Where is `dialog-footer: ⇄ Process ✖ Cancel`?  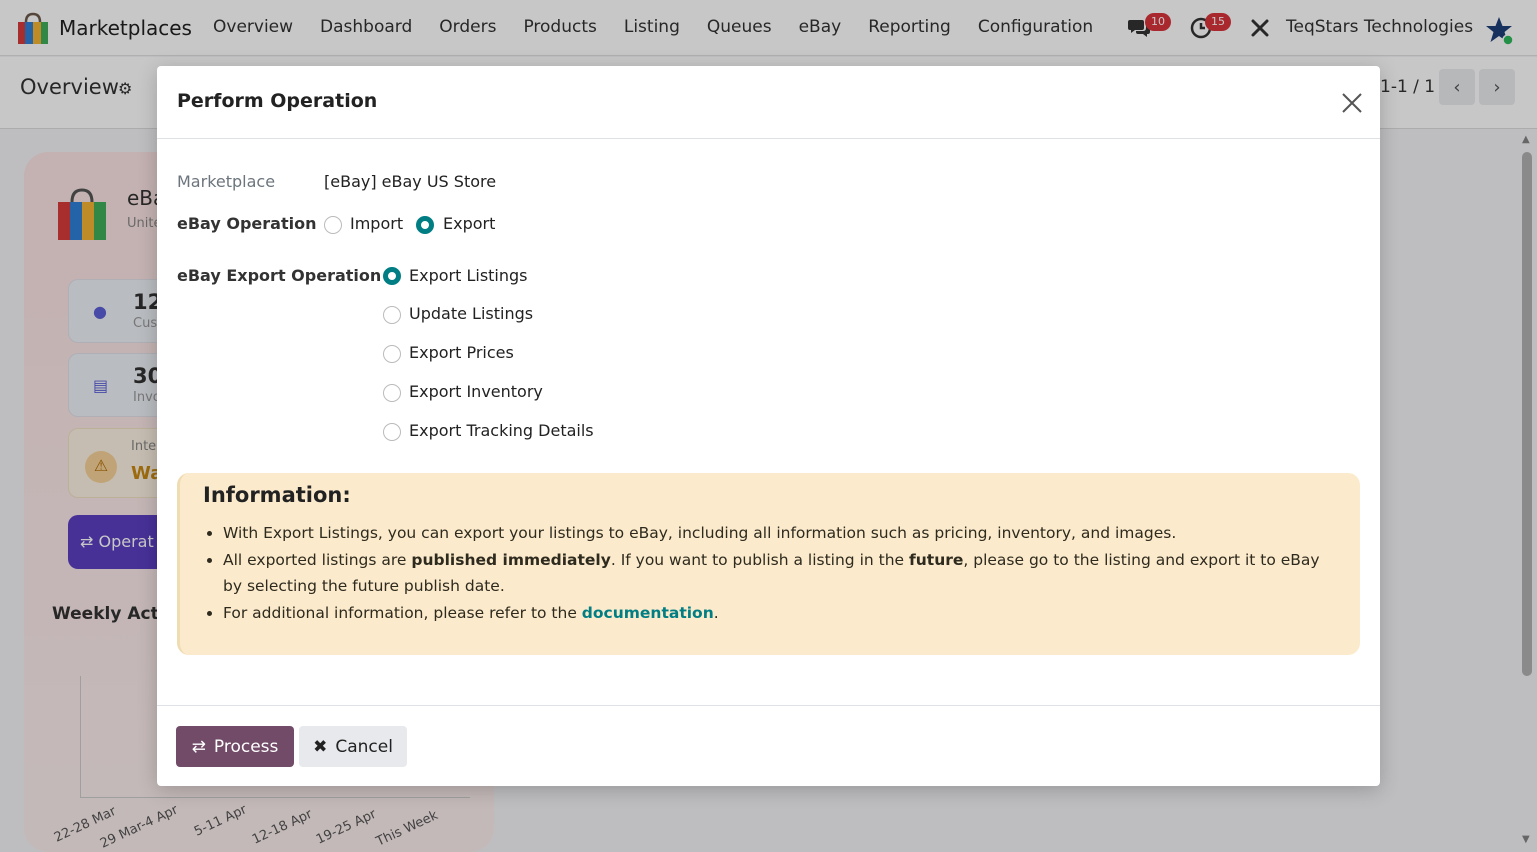 dialog-footer: ⇄ Process ✖ Cancel is located at coordinates (768, 745).